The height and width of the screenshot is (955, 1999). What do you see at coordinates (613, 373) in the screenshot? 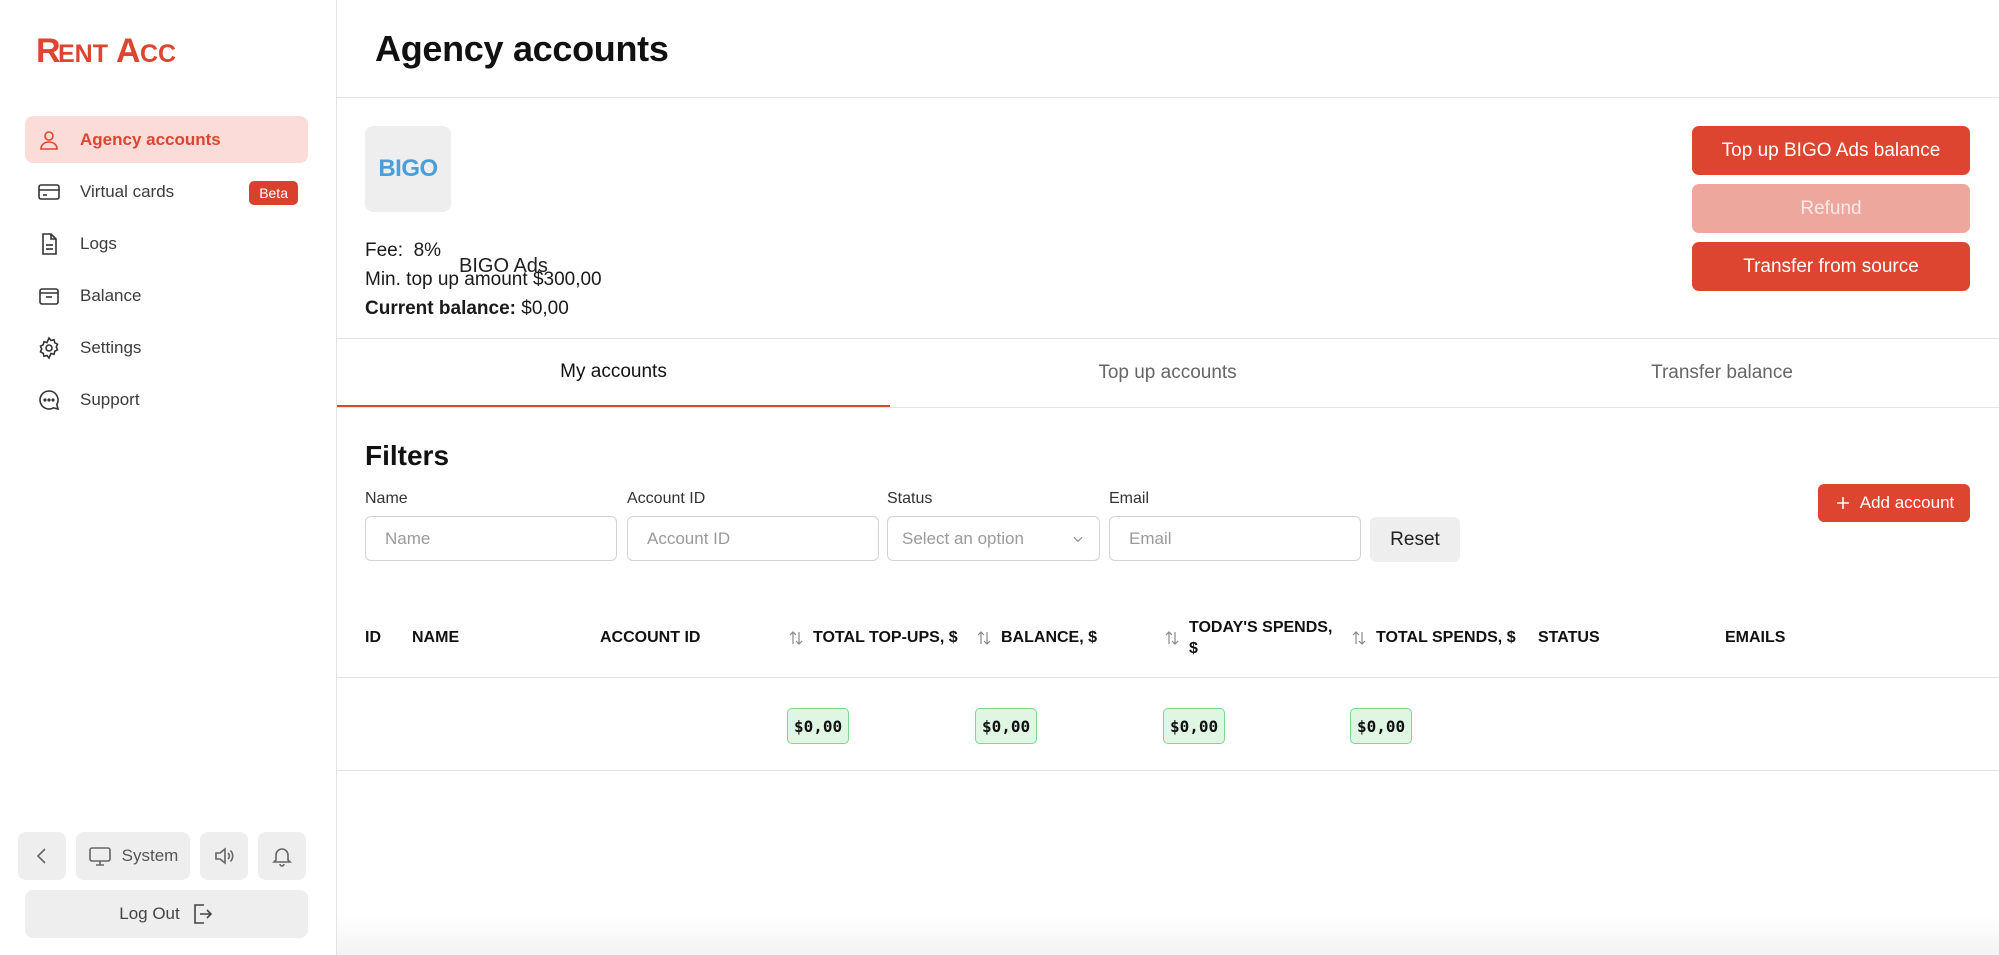
I see `tab-my-accounts: My accounts` at bounding box center [613, 373].